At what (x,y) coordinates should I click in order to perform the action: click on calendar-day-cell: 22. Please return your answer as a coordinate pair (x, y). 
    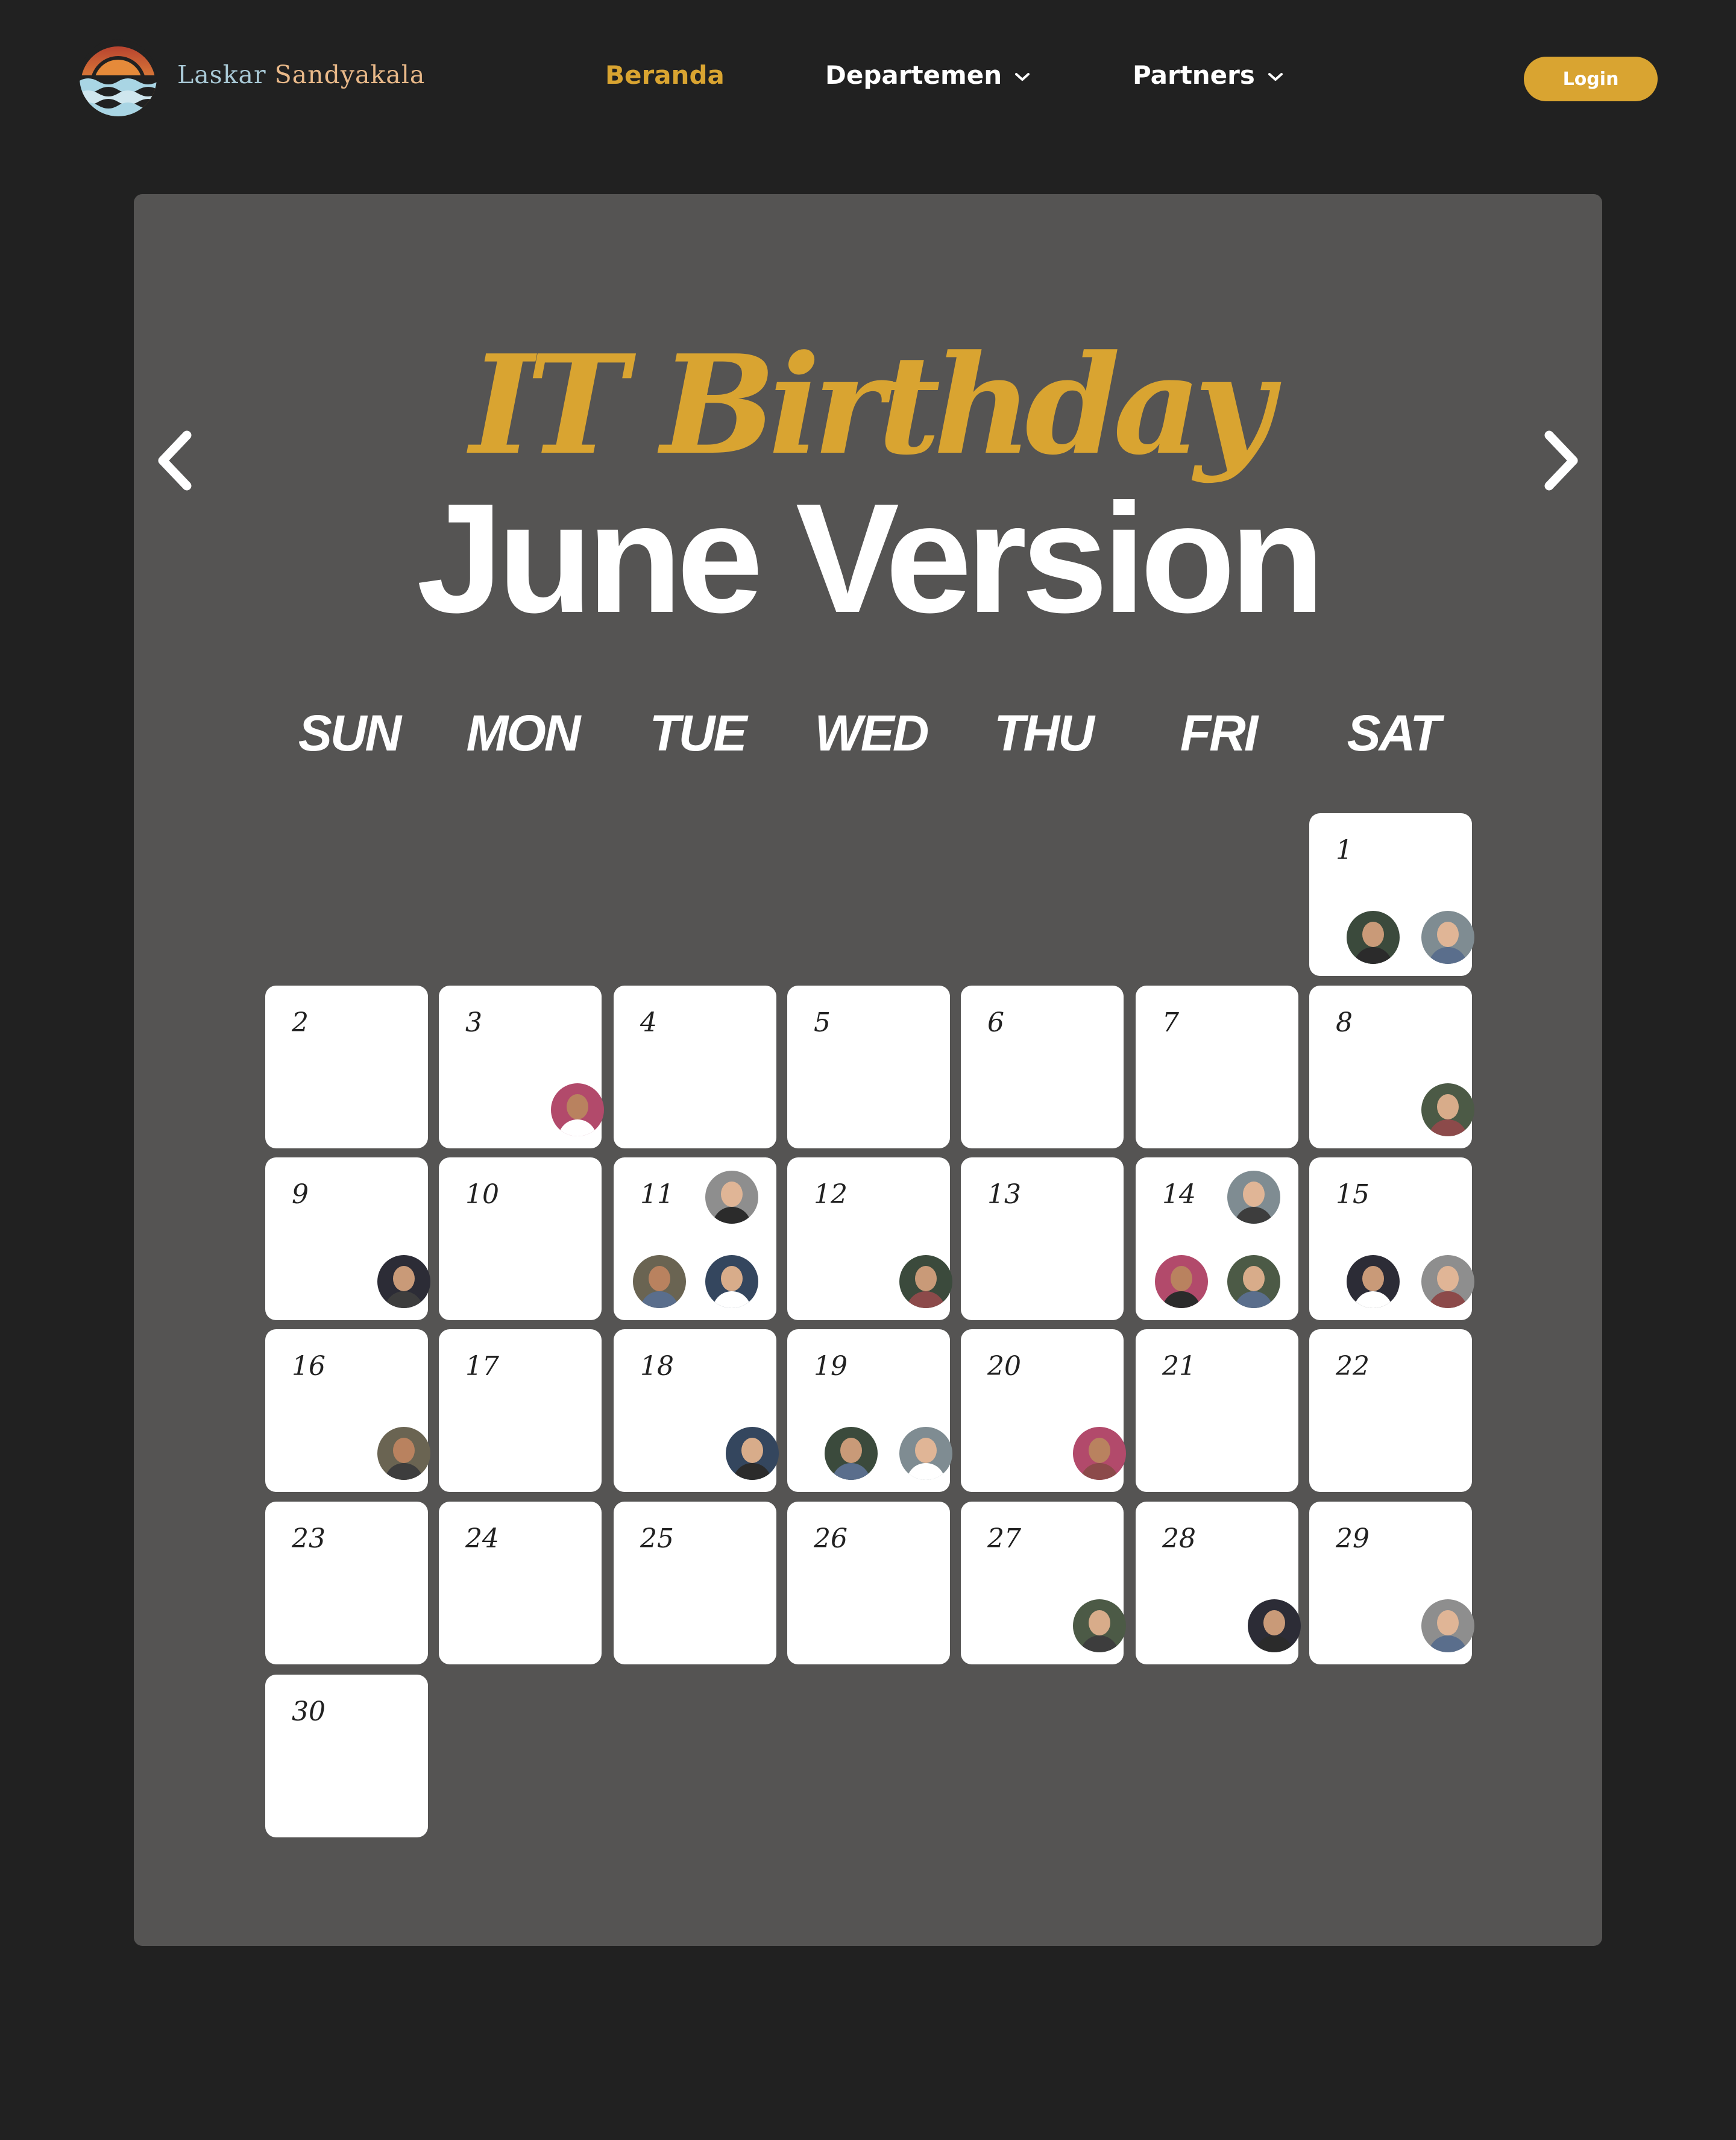
    Looking at the image, I should click on (1390, 1410).